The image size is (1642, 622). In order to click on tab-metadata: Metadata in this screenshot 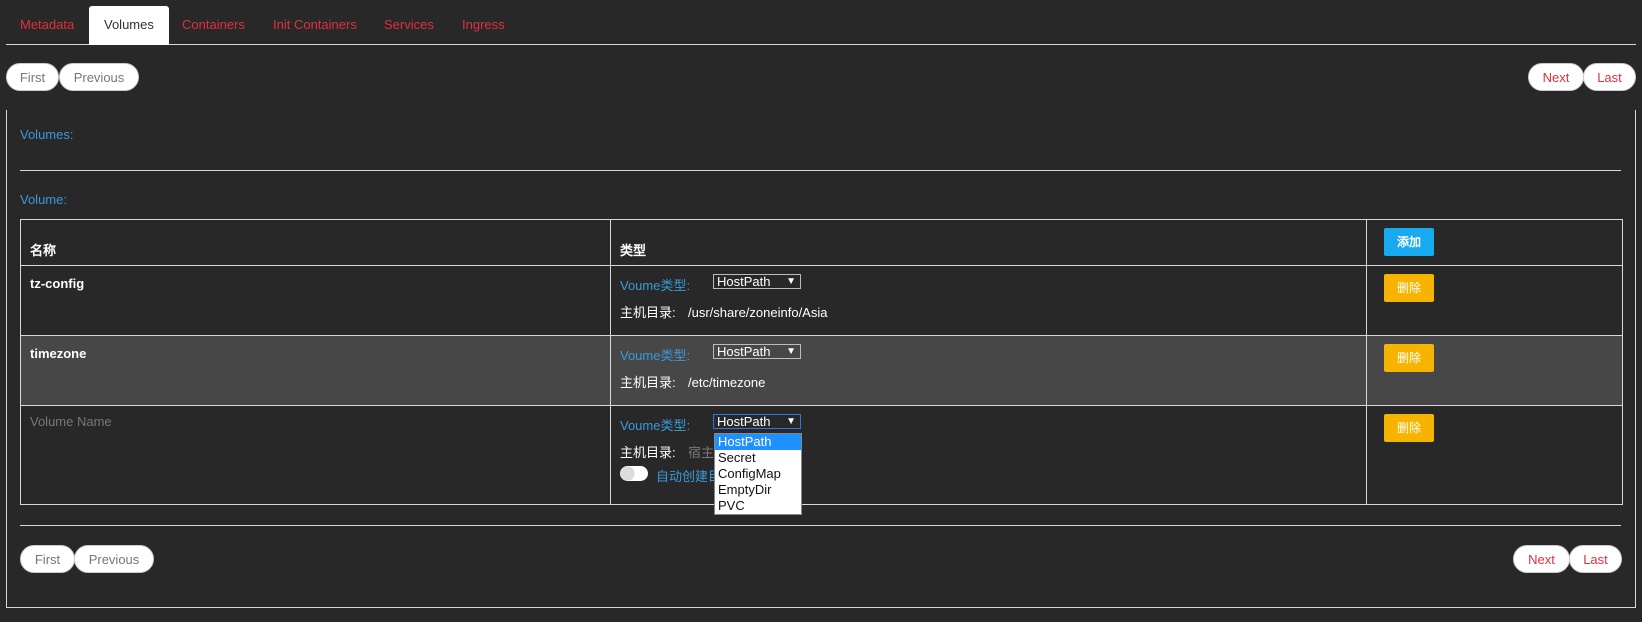, I will do `click(47, 25)`.